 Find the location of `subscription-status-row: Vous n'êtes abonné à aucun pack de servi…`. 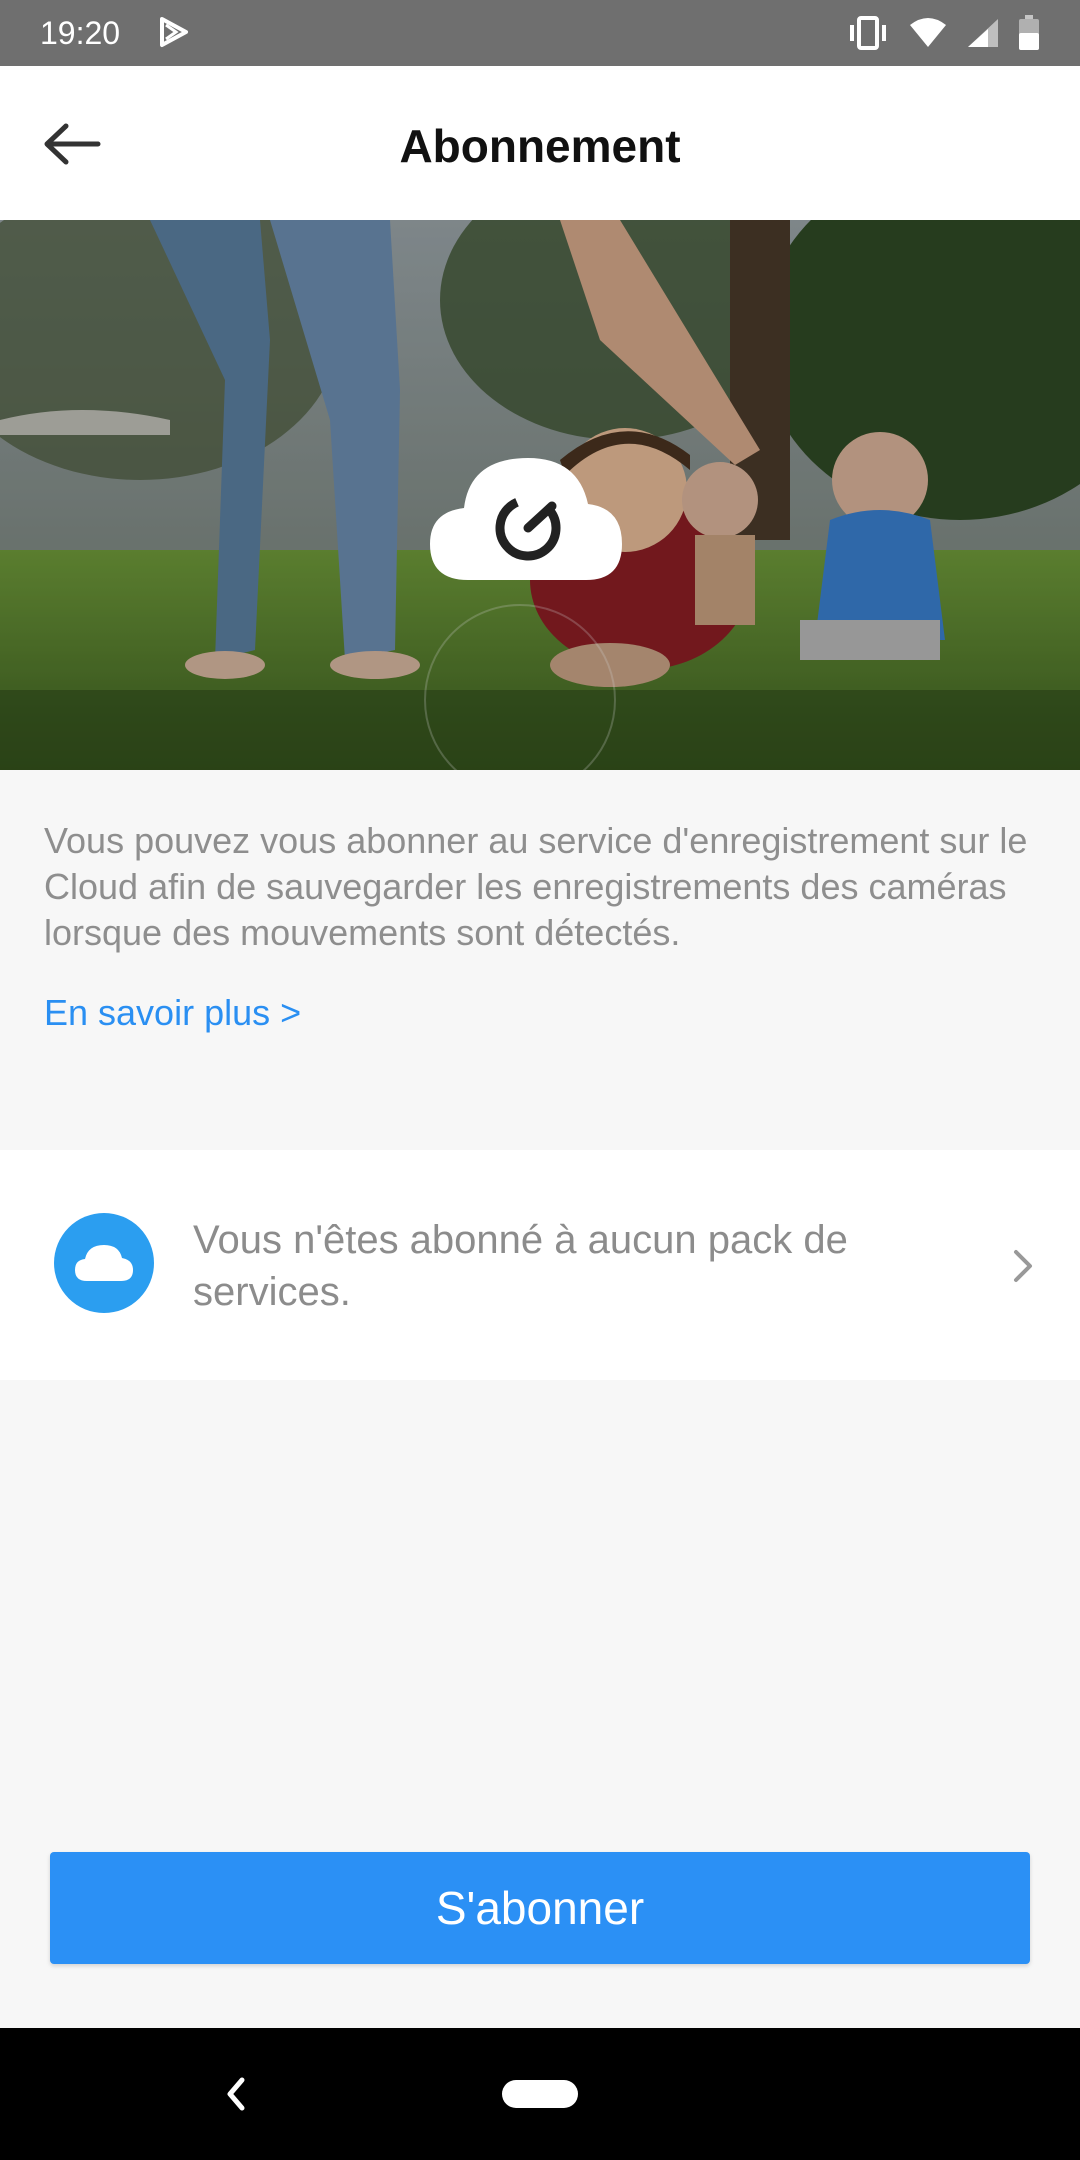

subscription-status-row: Vous n'êtes abonné à aucun pack de servi… is located at coordinates (540, 1265).